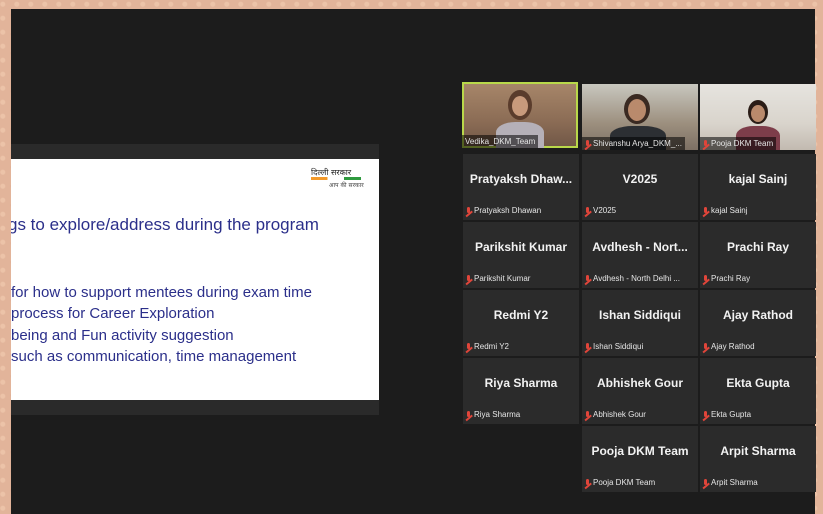 The height and width of the screenshot is (514, 823). I want to click on participant-display-name: Ajay Rathod, so click(757, 315).